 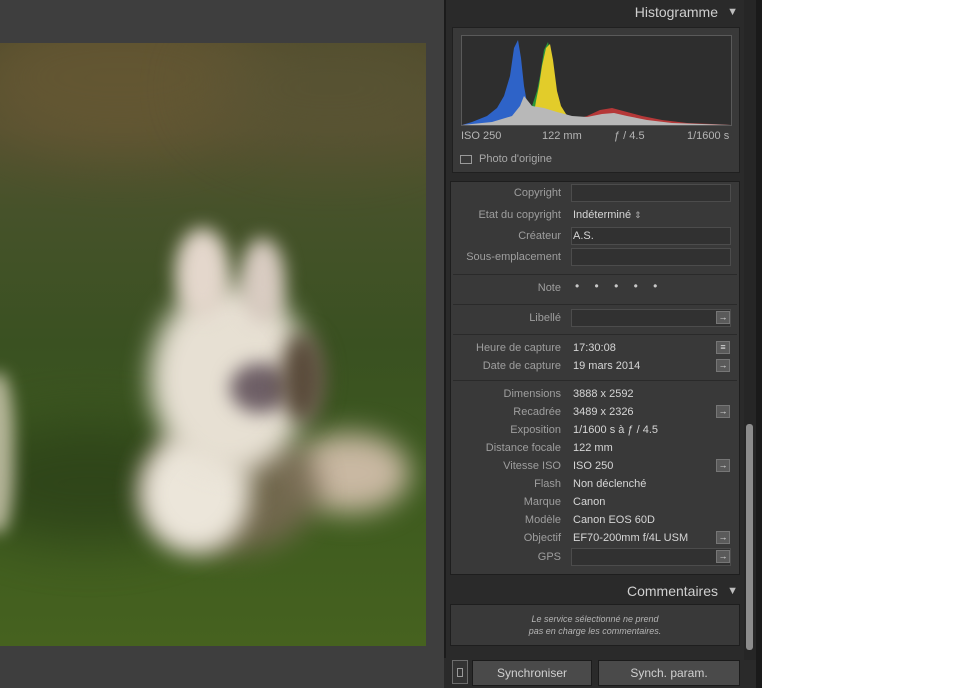 I want to click on histogram-graph, so click(x=596, y=82).